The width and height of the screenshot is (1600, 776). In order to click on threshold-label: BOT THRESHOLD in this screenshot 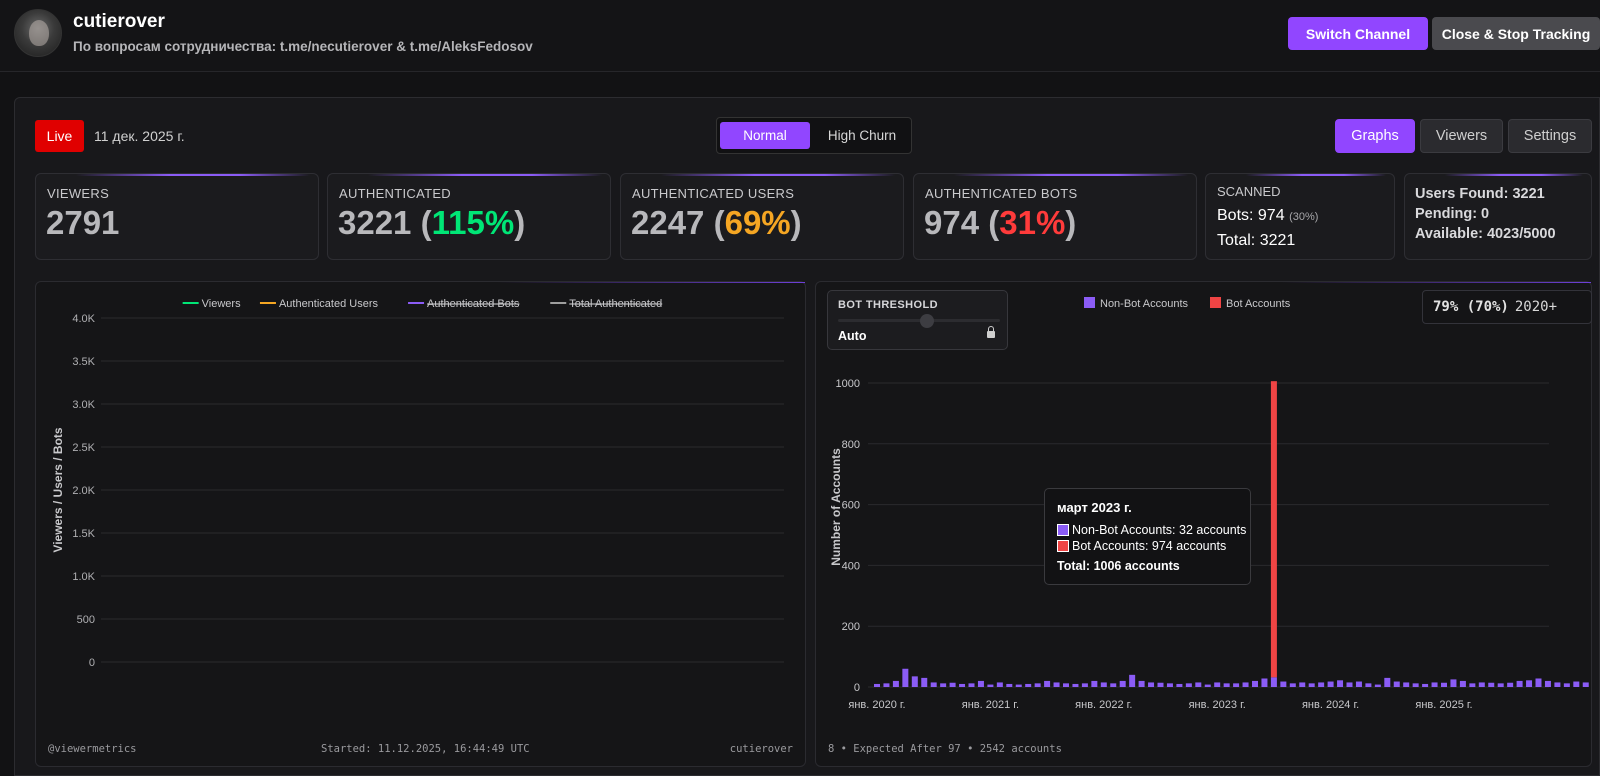, I will do `click(888, 305)`.